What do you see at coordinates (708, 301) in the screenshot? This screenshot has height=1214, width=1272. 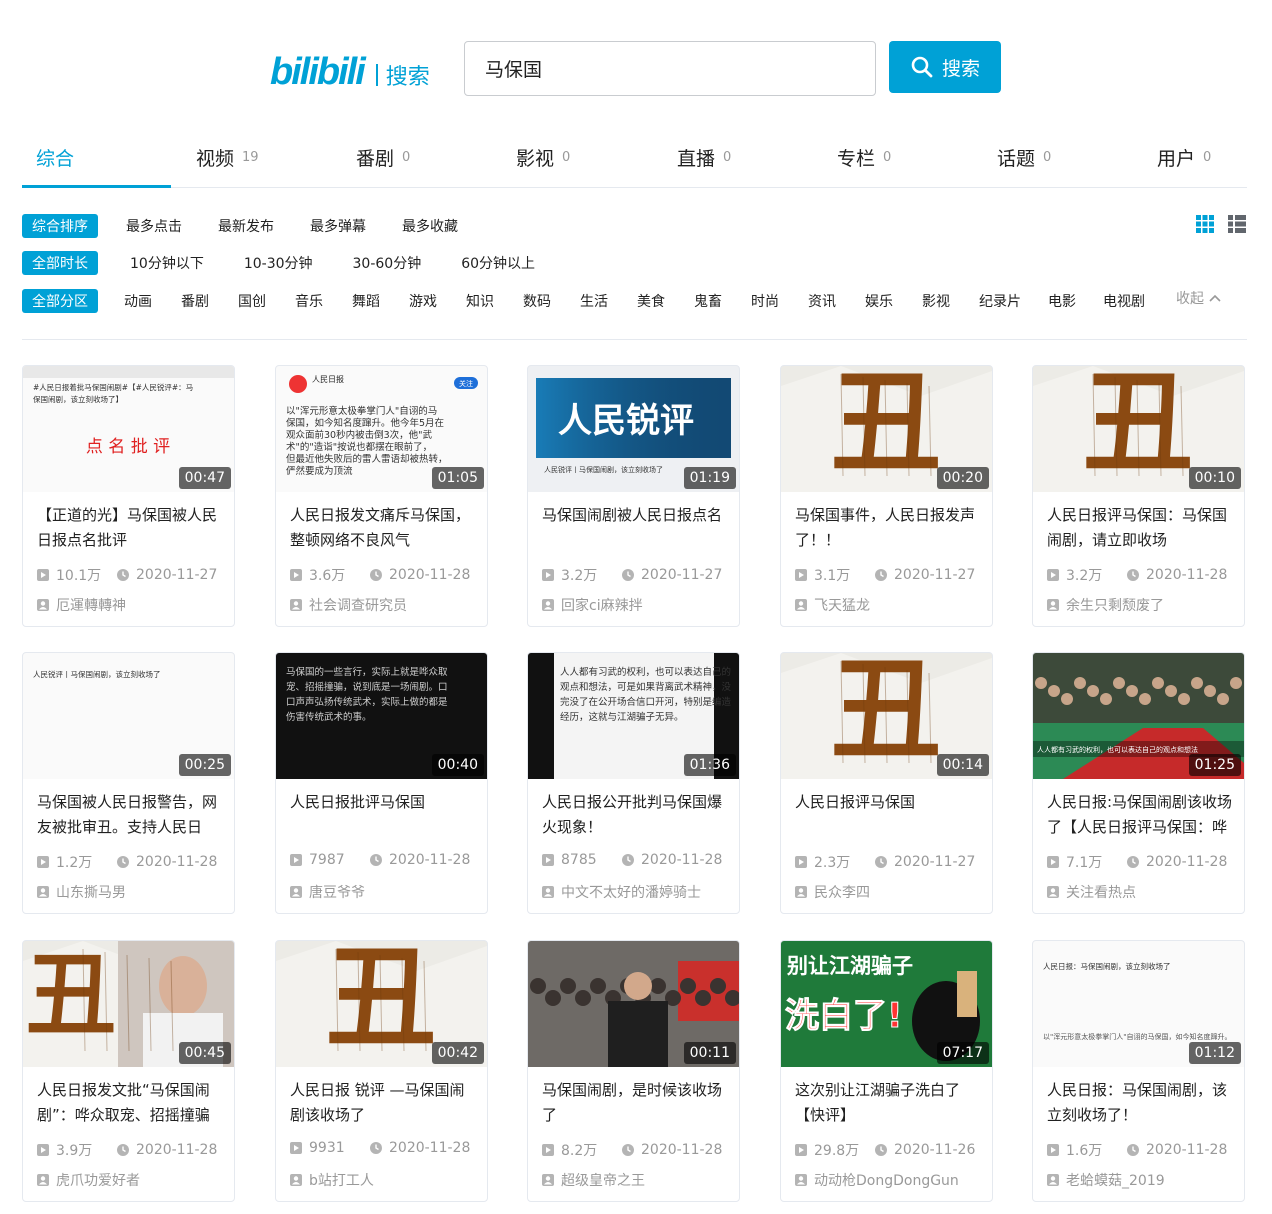 I see `zone-option-guichu: 鬼畜` at bounding box center [708, 301].